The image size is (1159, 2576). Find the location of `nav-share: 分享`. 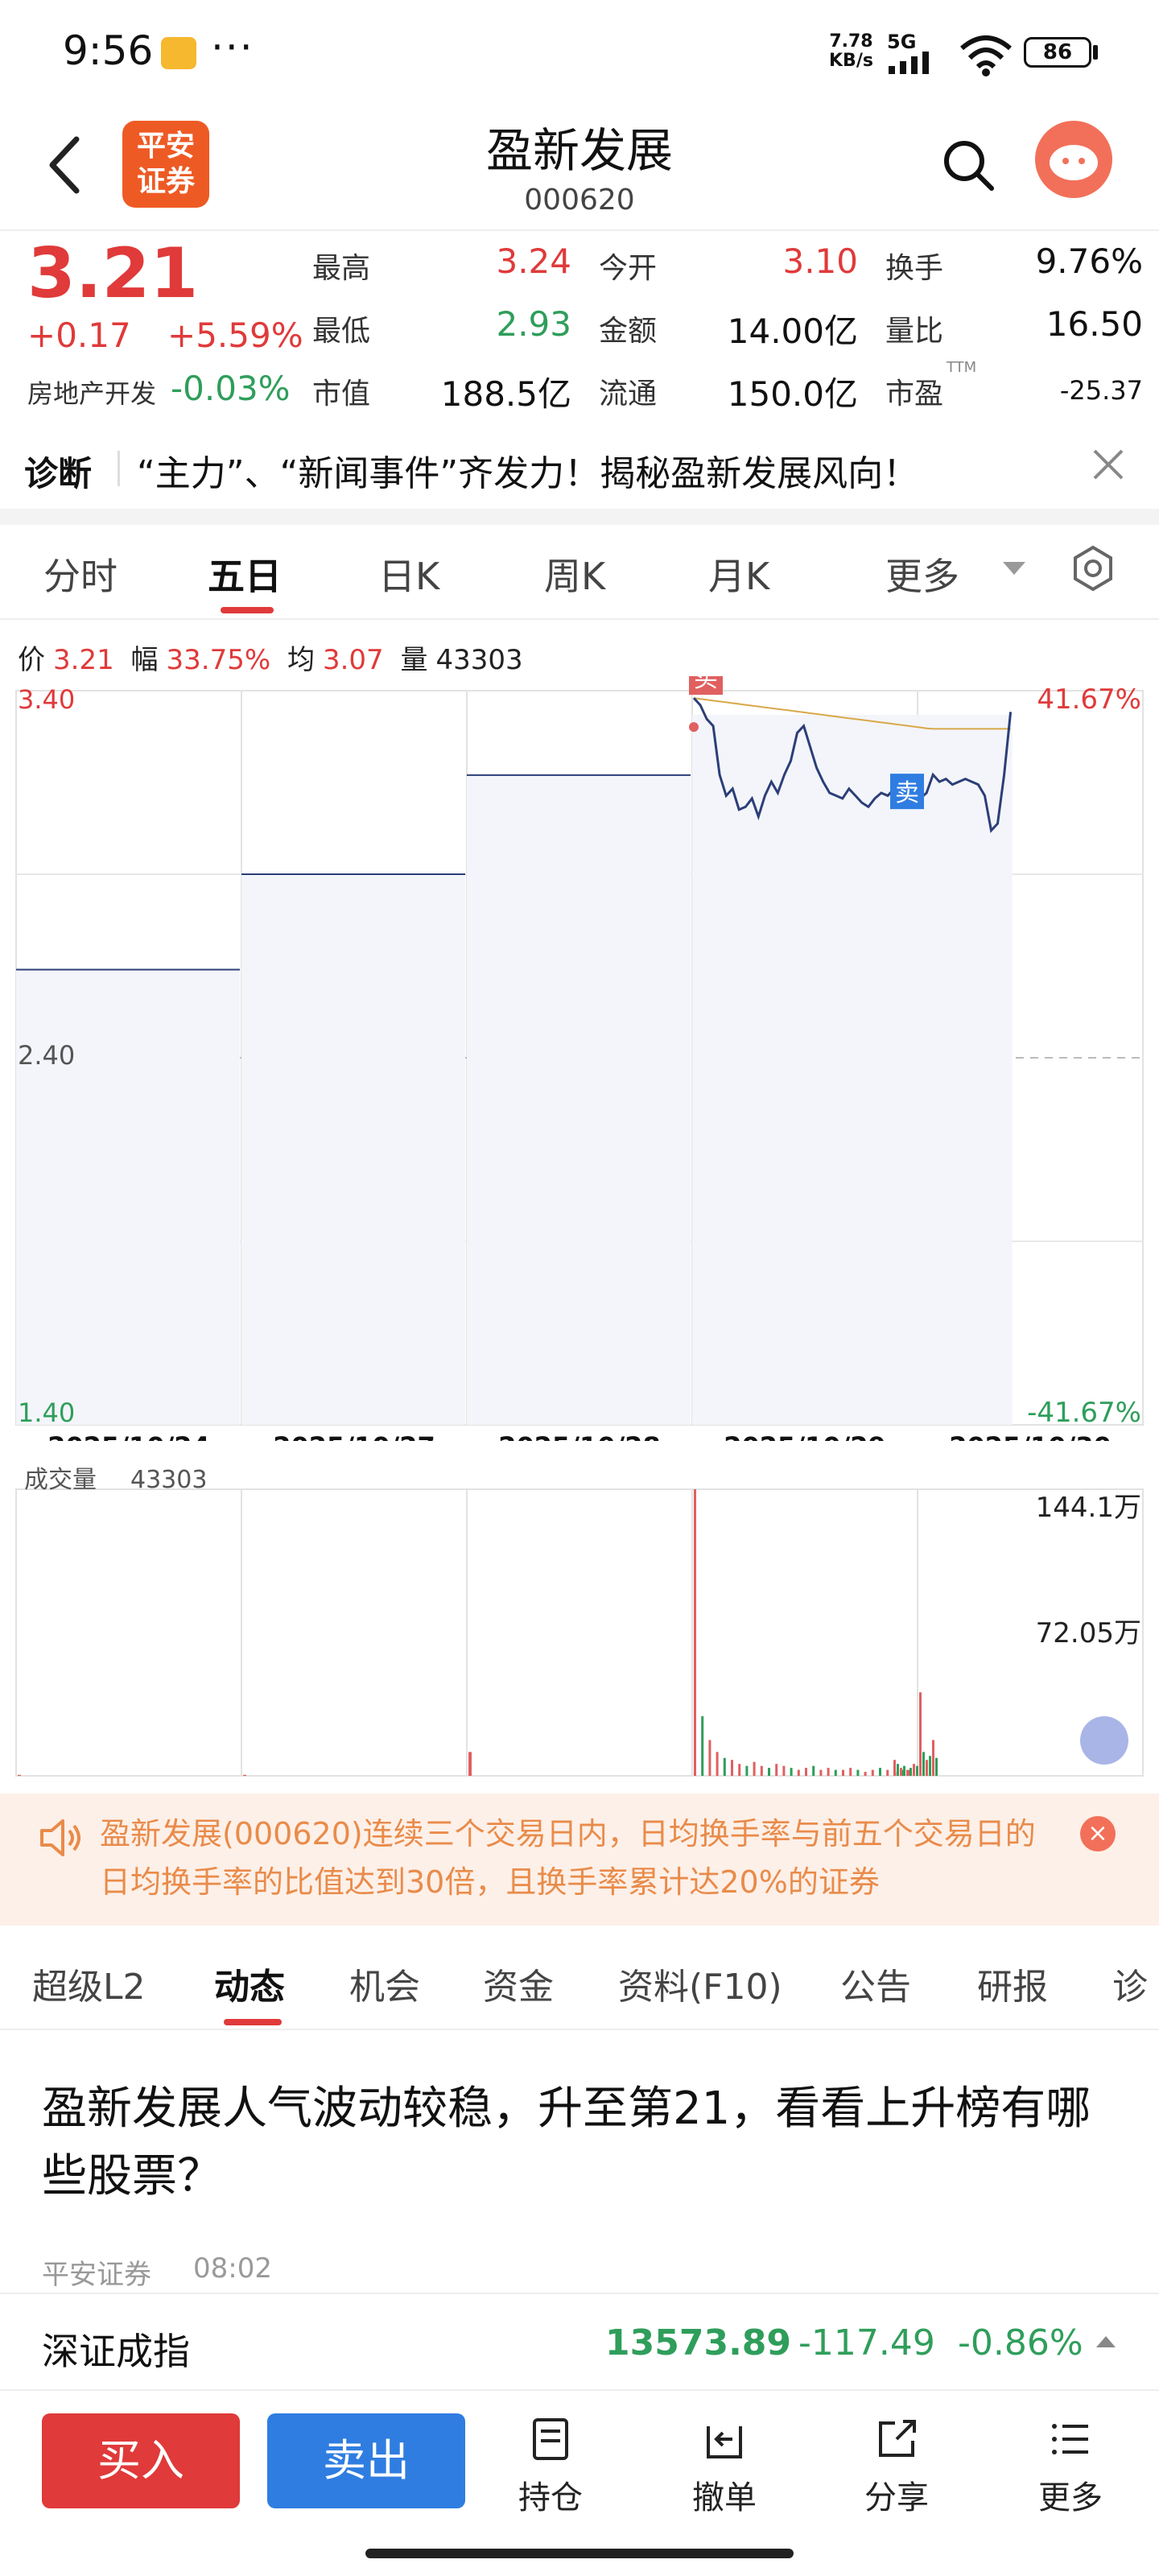

nav-share: 分享 is located at coordinates (896, 2467).